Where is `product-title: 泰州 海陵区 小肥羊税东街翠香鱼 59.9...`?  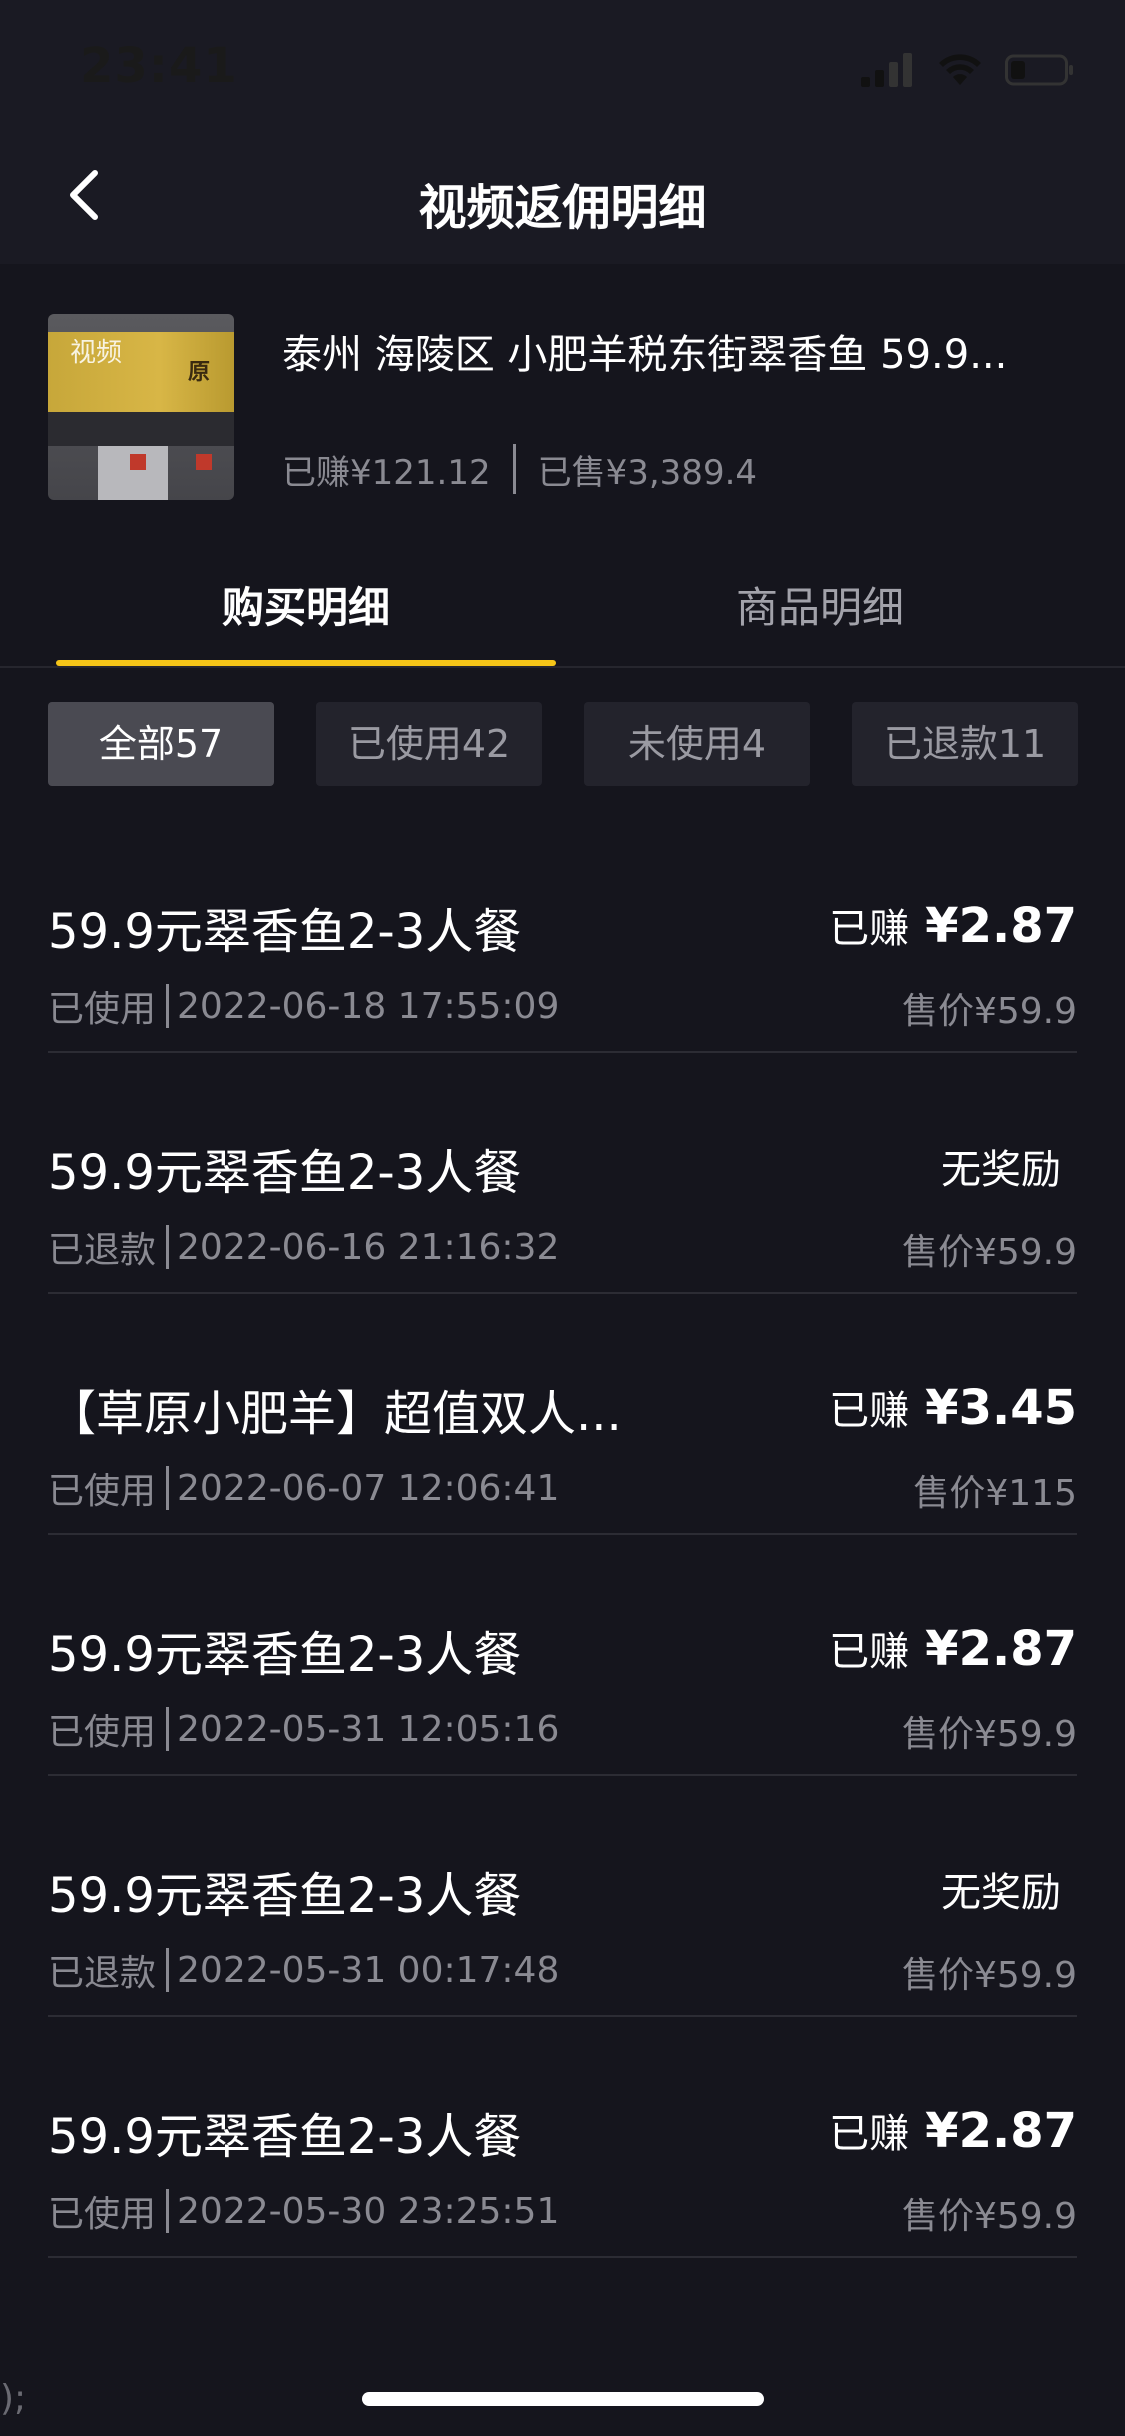
product-title: 泰州 海陵区 小肥羊税东街翠香鱼 59.9... is located at coordinates (645, 355).